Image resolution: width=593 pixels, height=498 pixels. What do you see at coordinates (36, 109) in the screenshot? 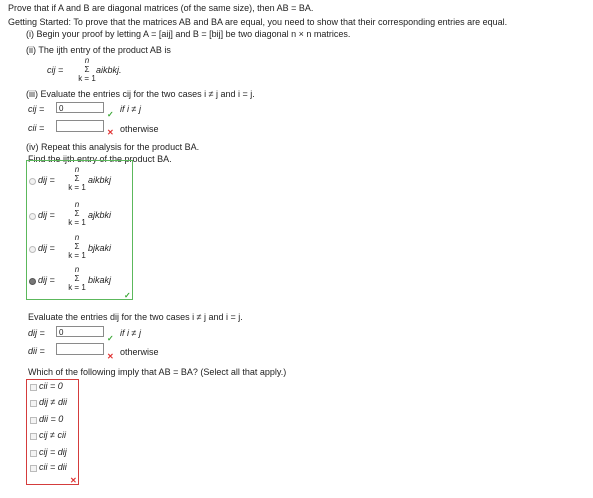
I see `c-row1-label: cij =` at bounding box center [36, 109].